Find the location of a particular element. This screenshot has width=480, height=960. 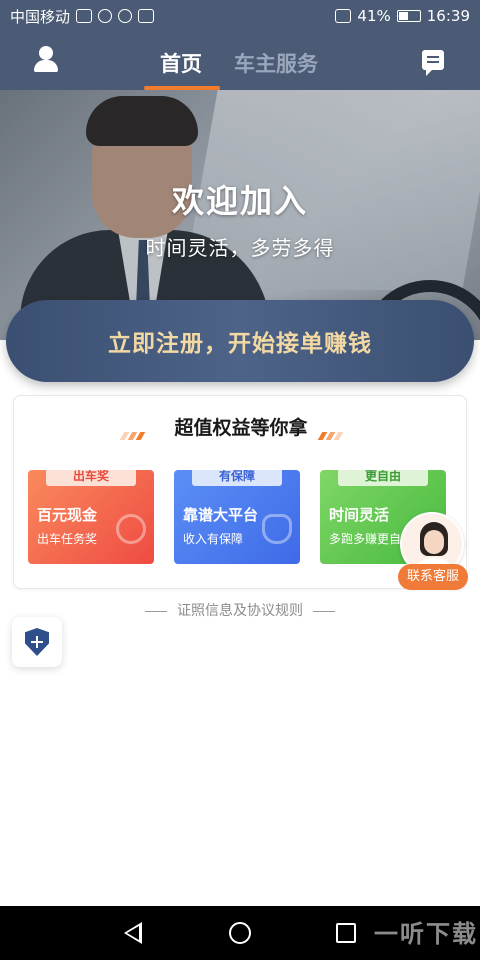

benefit-title: 时间灵活 is located at coordinates (359, 515).